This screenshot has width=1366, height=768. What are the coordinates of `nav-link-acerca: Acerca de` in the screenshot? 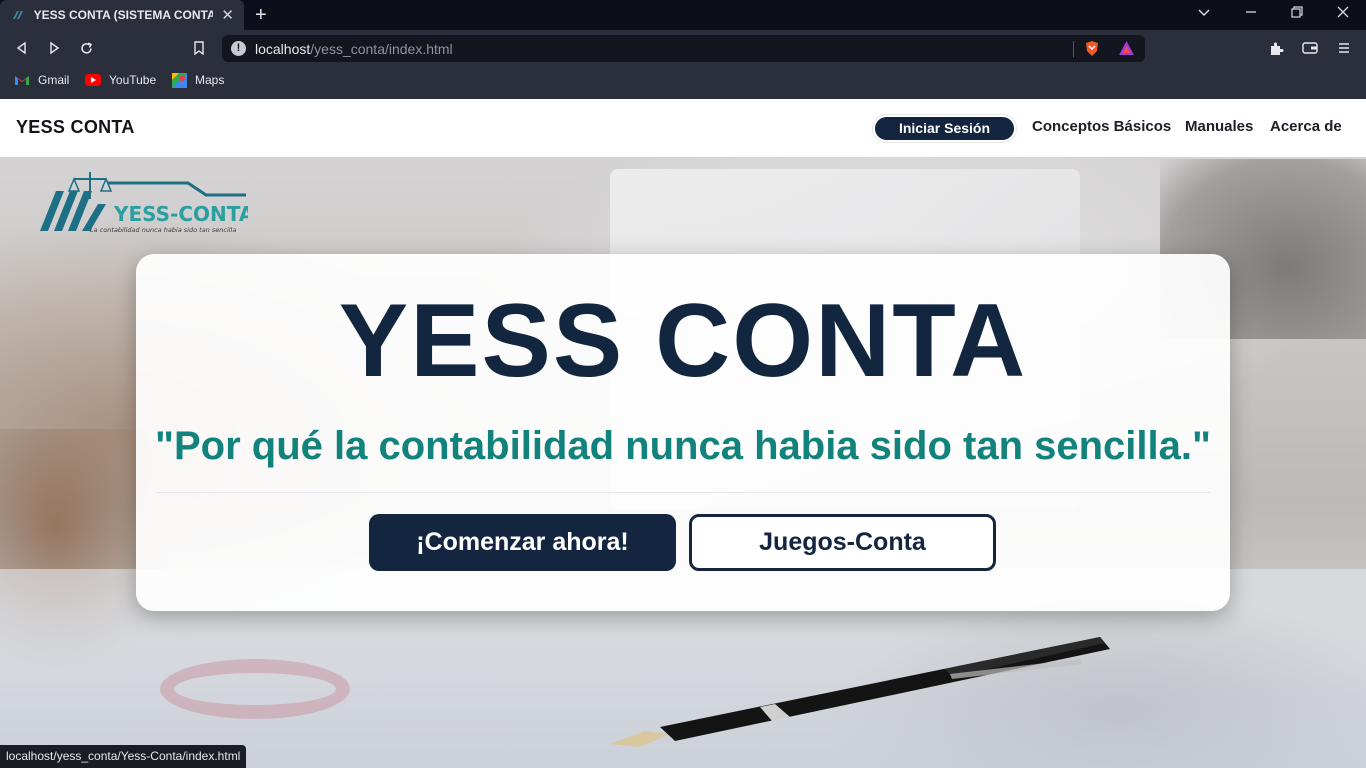 It's located at (1306, 126).